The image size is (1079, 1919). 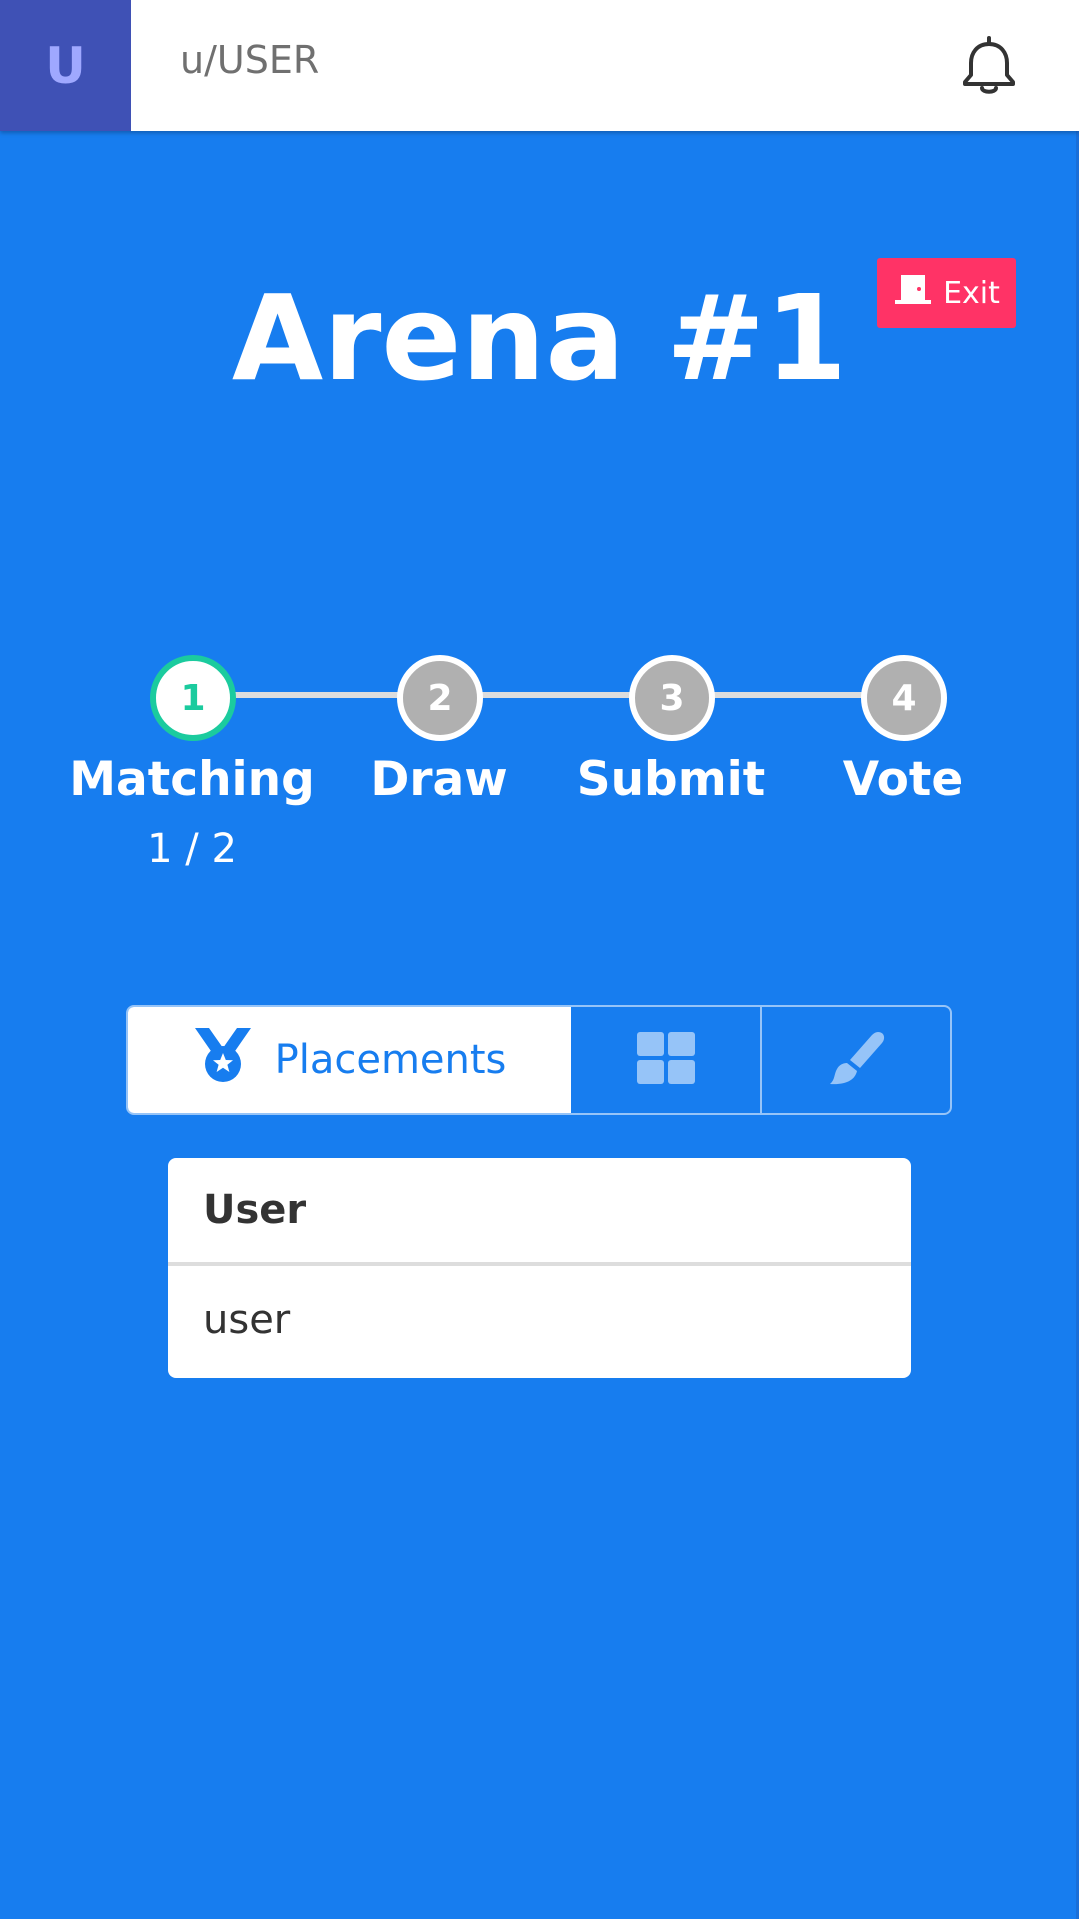 I want to click on avatar-letter: U, so click(x=65, y=65).